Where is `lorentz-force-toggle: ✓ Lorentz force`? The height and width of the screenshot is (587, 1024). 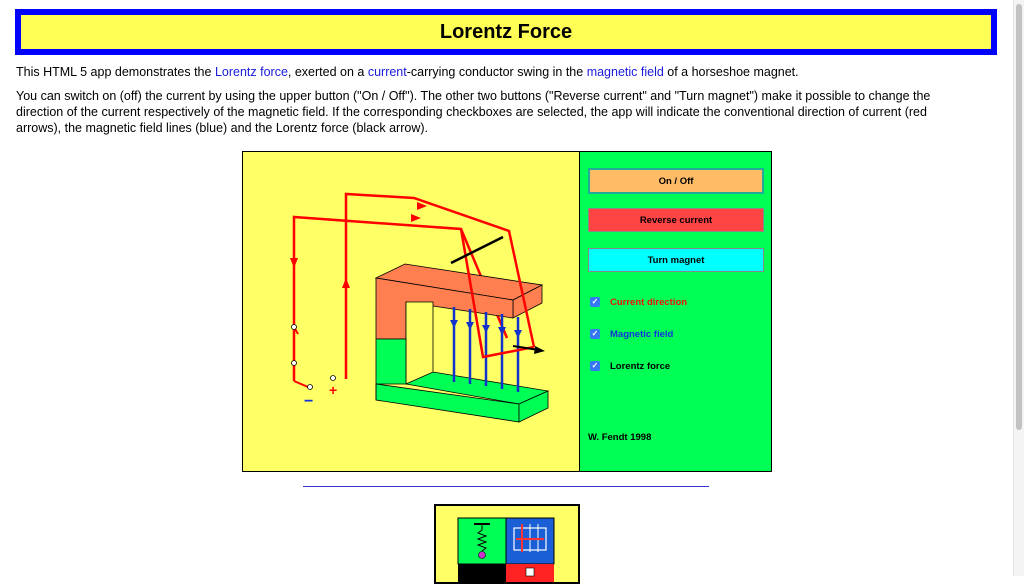
lorentz-force-toggle: ✓ Lorentz force is located at coordinates (630, 366).